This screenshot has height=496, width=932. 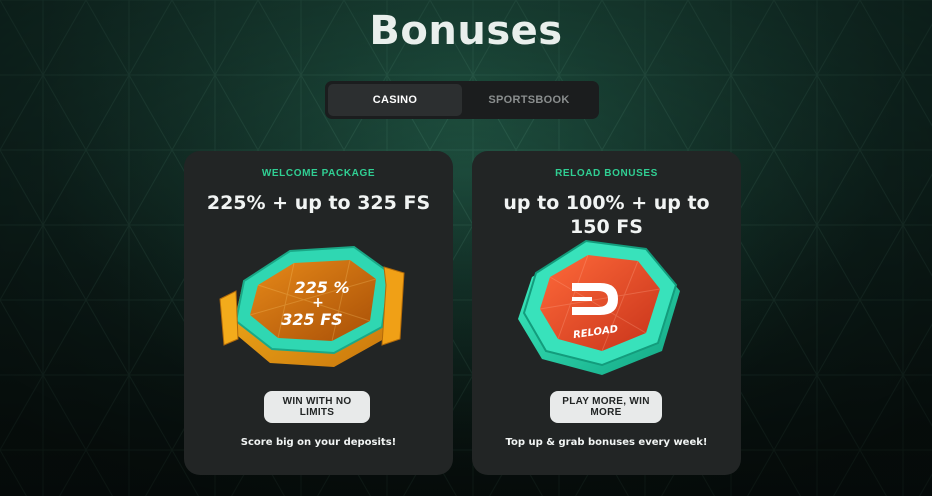 What do you see at coordinates (599, 307) in the screenshot?
I see `reload-hexagon-illustration: RELOAD` at bounding box center [599, 307].